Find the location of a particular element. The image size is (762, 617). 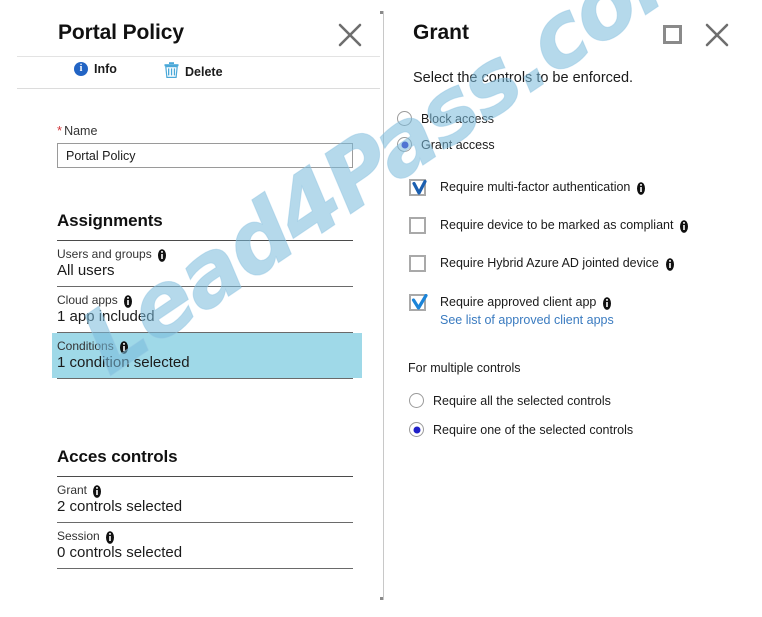

checkbox-require-hybrid-azure-ad-joined-device: Require Hybrid Azure AD jointed device is located at coordinates (542, 263).